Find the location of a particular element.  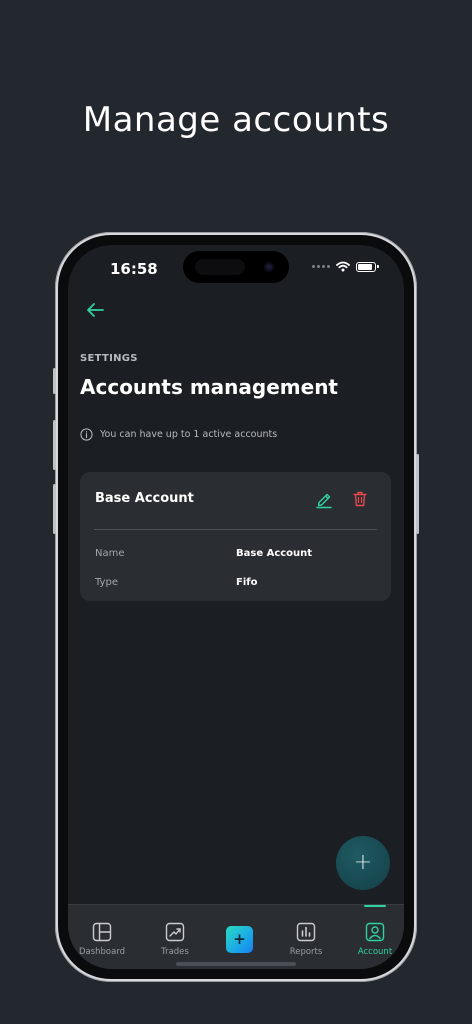

phone-volume-up-button is located at coordinates (54, 445).